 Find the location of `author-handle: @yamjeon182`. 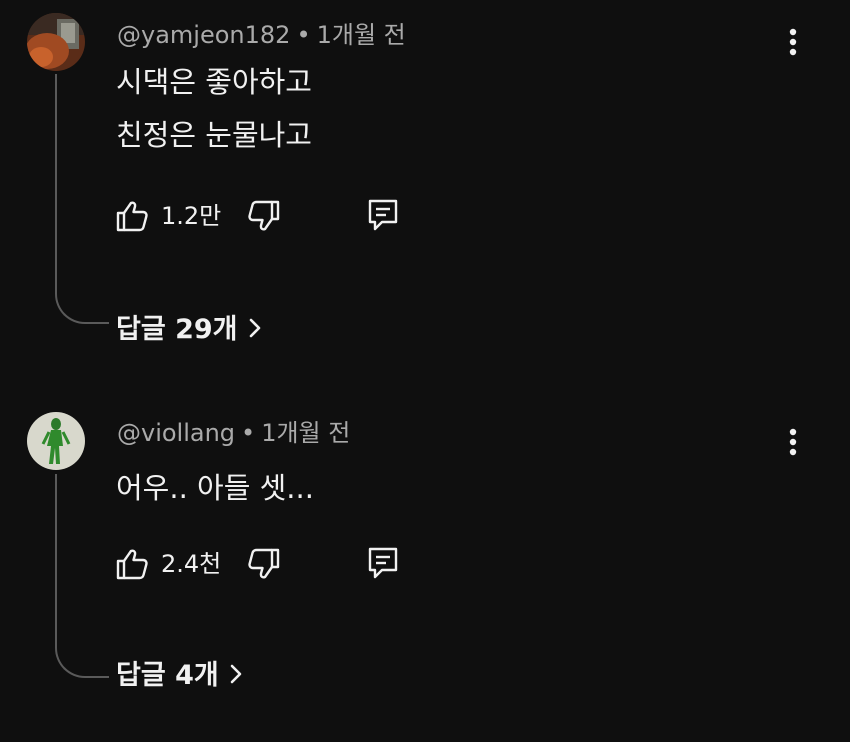

author-handle: @yamjeon182 is located at coordinates (203, 35).